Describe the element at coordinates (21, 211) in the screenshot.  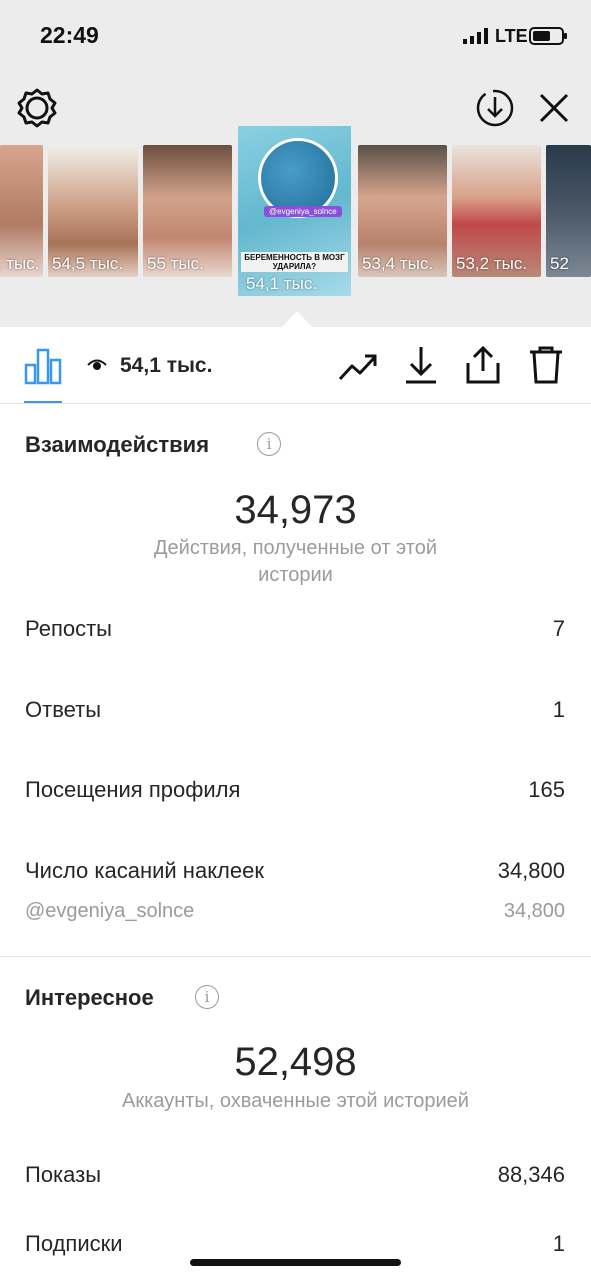
I see `story-thumbnail: 1 тыс.` at that location.